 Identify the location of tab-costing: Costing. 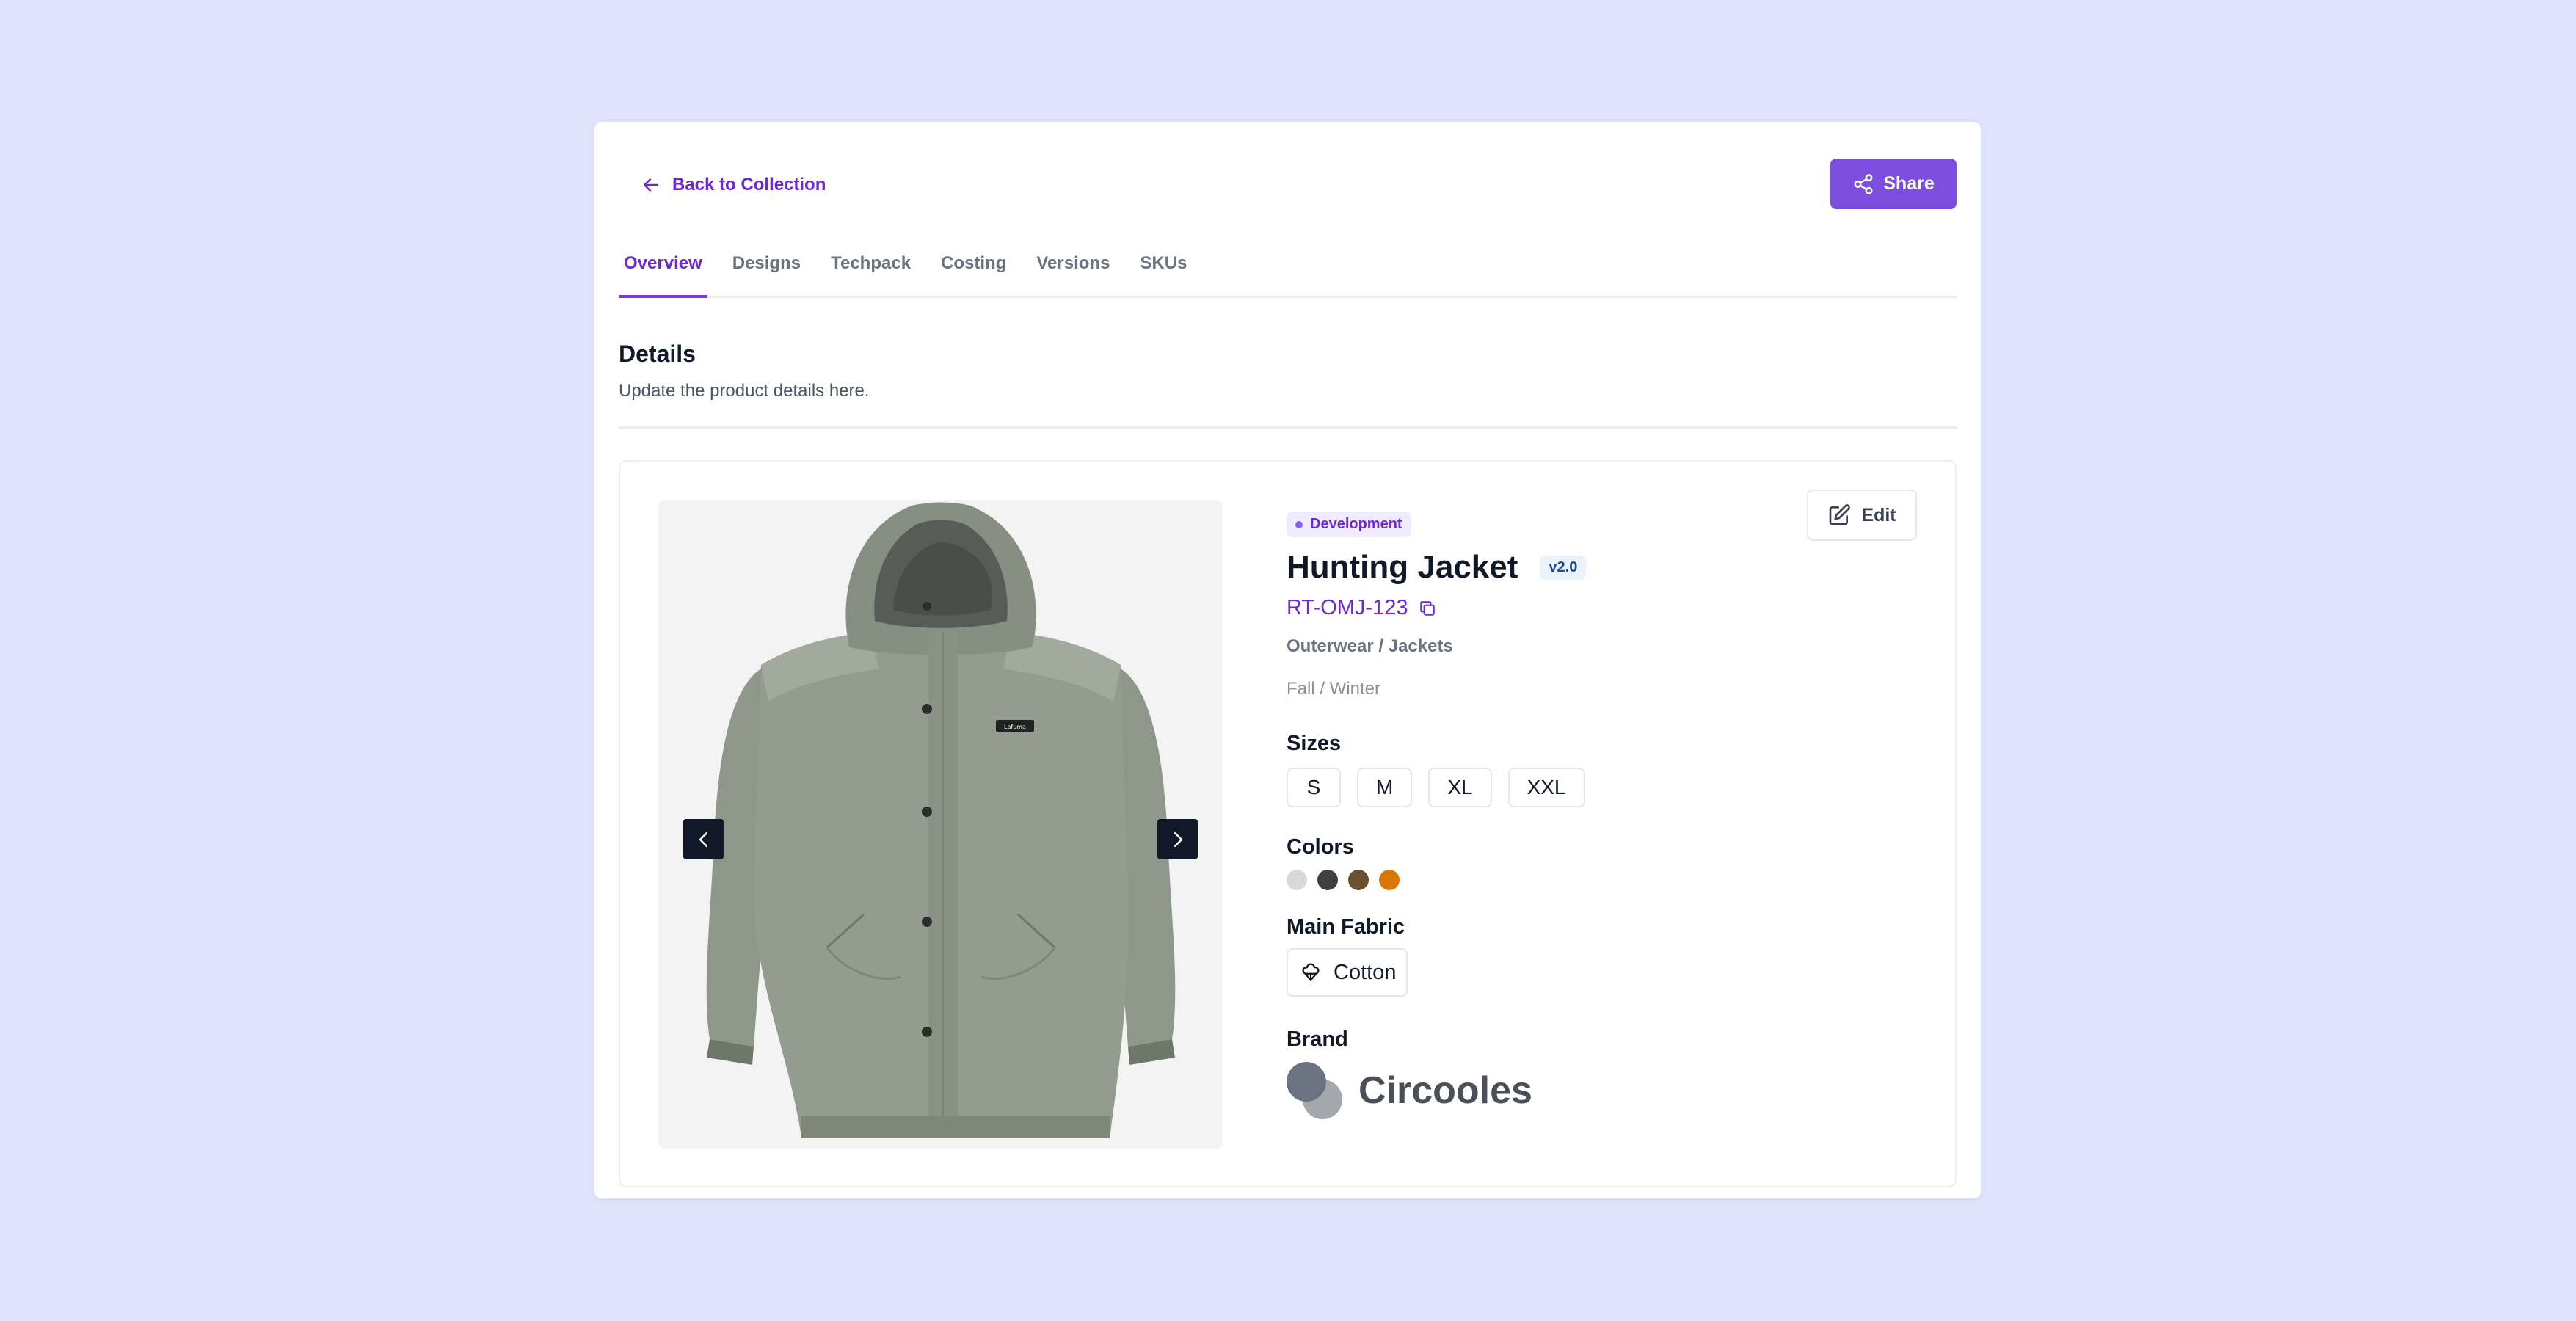
(973, 263).